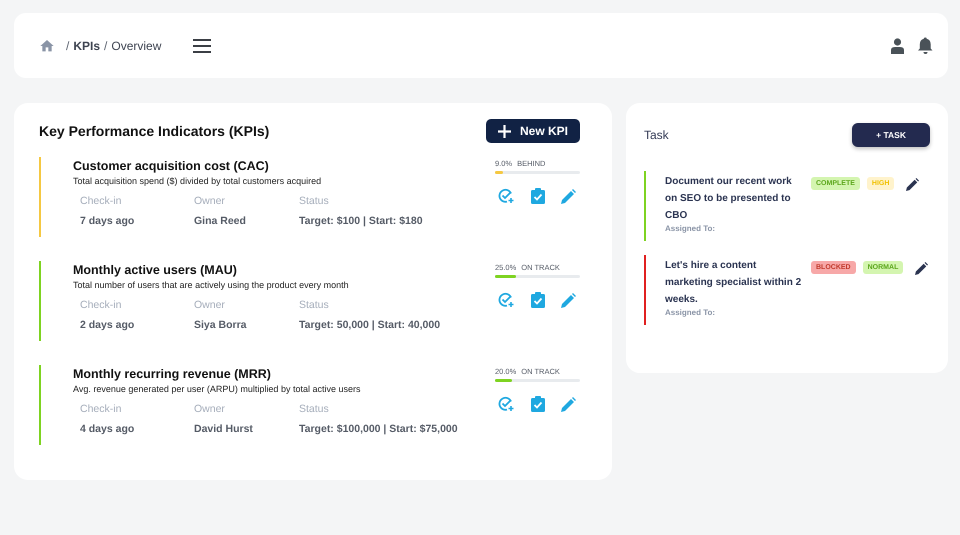  What do you see at coordinates (217, 389) in the screenshot?
I see `kpi-description: Avg. revenue generated per user (ARPU) multiplied by total active users` at bounding box center [217, 389].